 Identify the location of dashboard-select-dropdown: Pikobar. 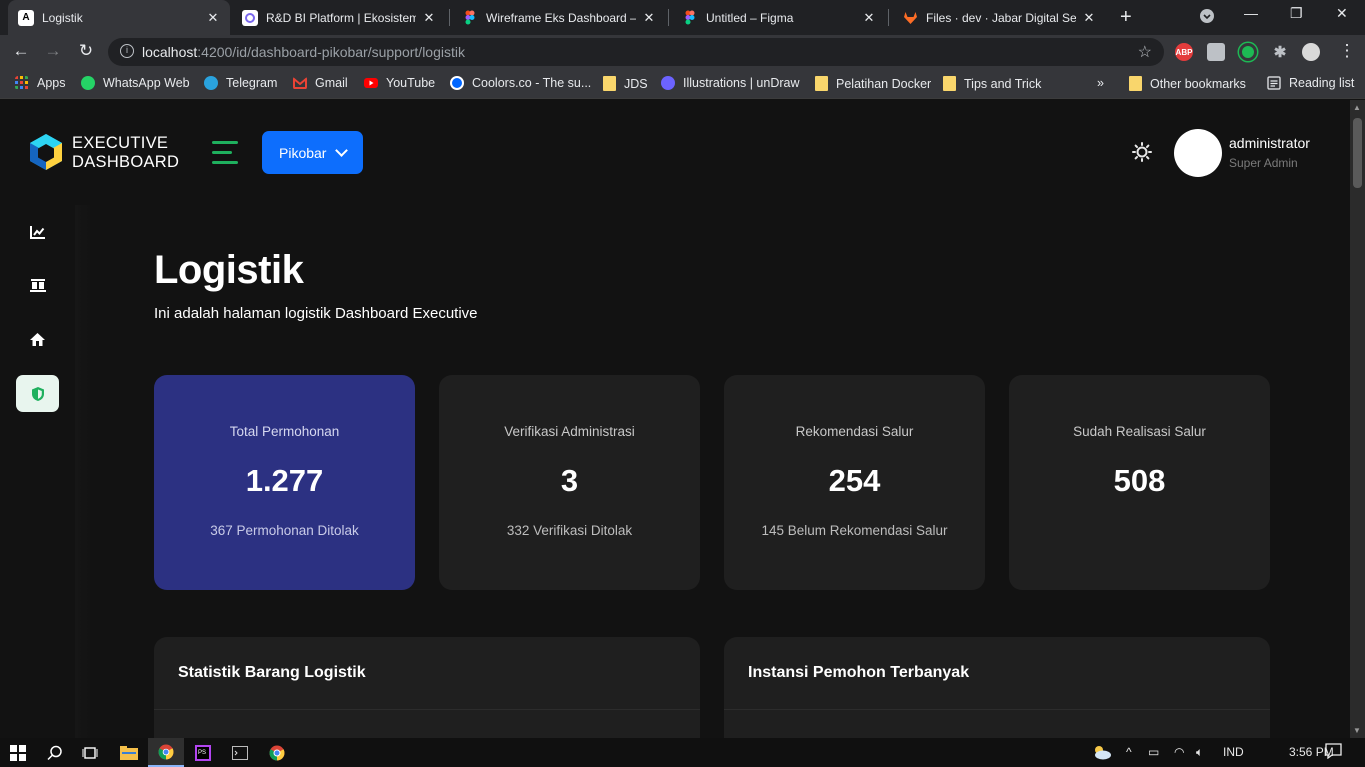
(312, 152).